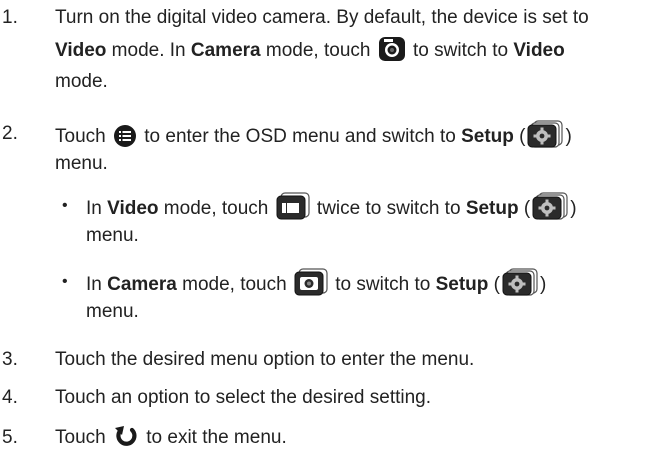 The height and width of the screenshot is (461, 652). What do you see at coordinates (293, 206) in the screenshot?
I see `video-tab-icon` at bounding box center [293, 206].